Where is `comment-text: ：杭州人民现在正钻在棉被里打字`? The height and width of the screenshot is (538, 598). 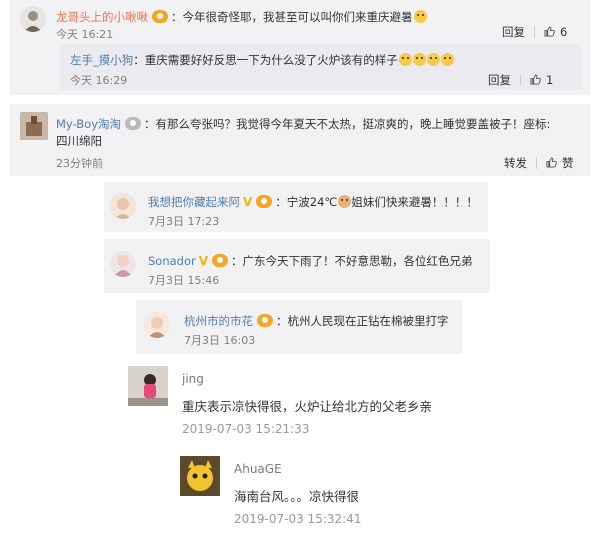 comment-text: ：杭州人民现在正钻在棉被里打字 is located at coordinates (362, 321).